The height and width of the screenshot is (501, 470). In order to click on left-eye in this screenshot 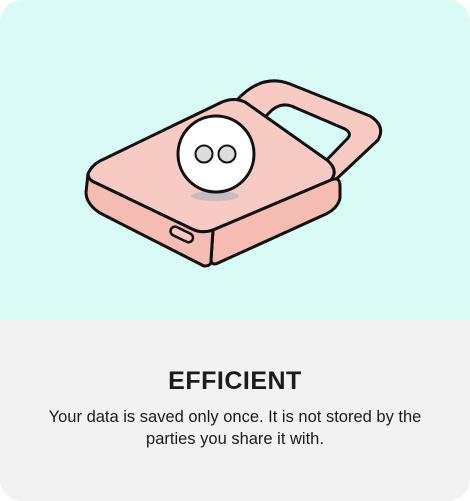, I will do `click(204, 154)`.